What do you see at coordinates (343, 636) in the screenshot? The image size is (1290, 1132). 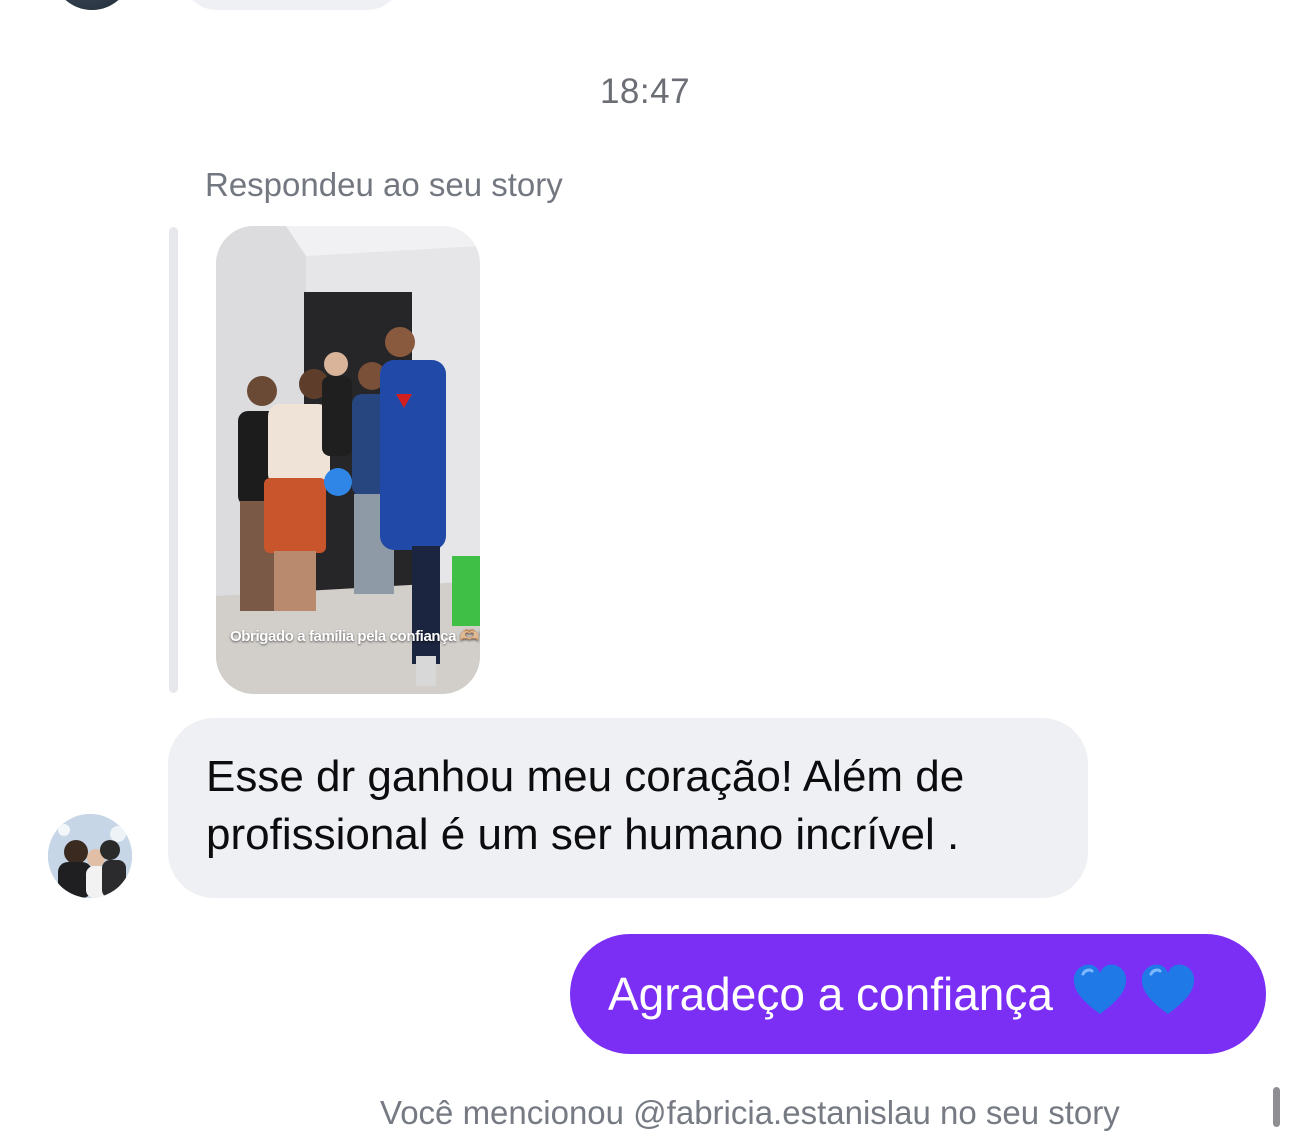 I see `story-caption-text: Obrigado a família pela confiança` at bounding box center [343, 636].